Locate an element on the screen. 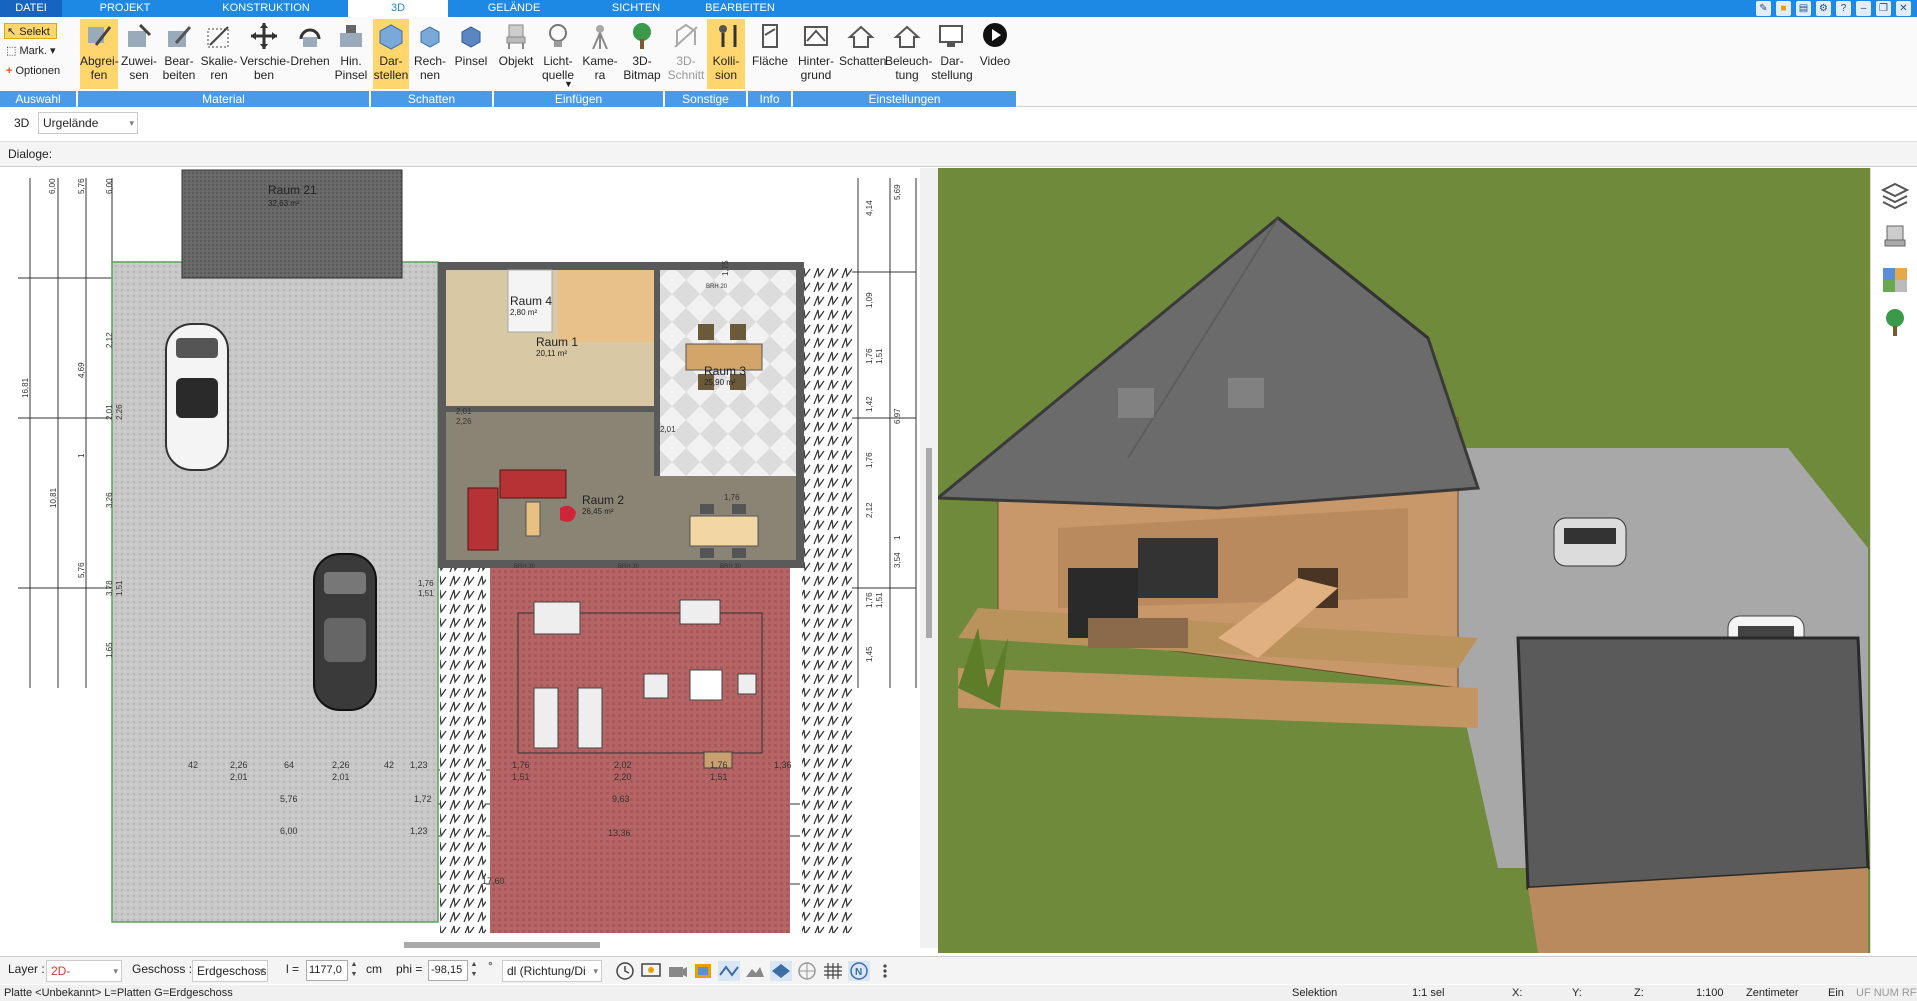 This screenshot has width=1917, height=1001. select-button: ↖ Selekt is located at coordinates (30, 31).